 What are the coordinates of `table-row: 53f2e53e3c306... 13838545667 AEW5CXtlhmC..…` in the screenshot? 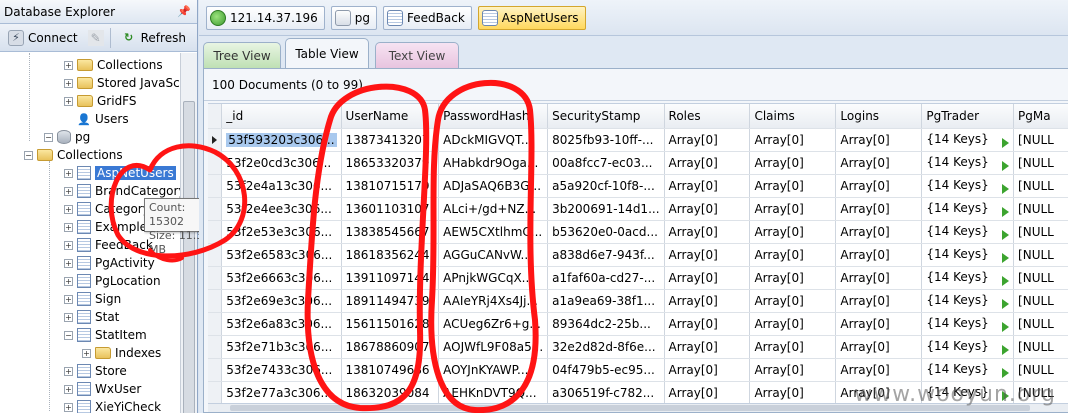 It's located at (638, 232).